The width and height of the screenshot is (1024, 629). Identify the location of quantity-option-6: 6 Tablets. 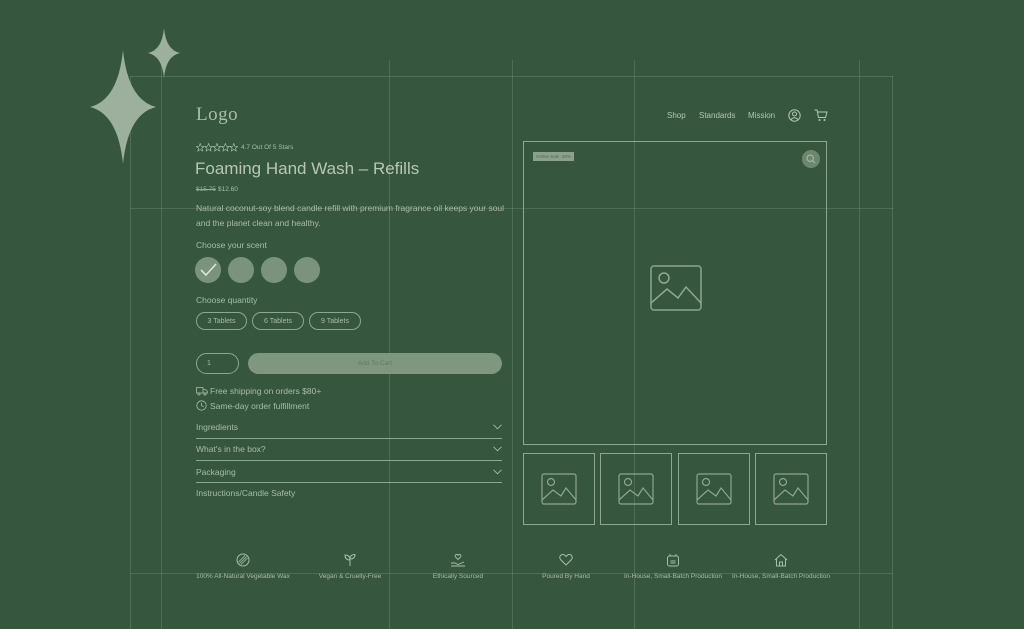
(278, 321).